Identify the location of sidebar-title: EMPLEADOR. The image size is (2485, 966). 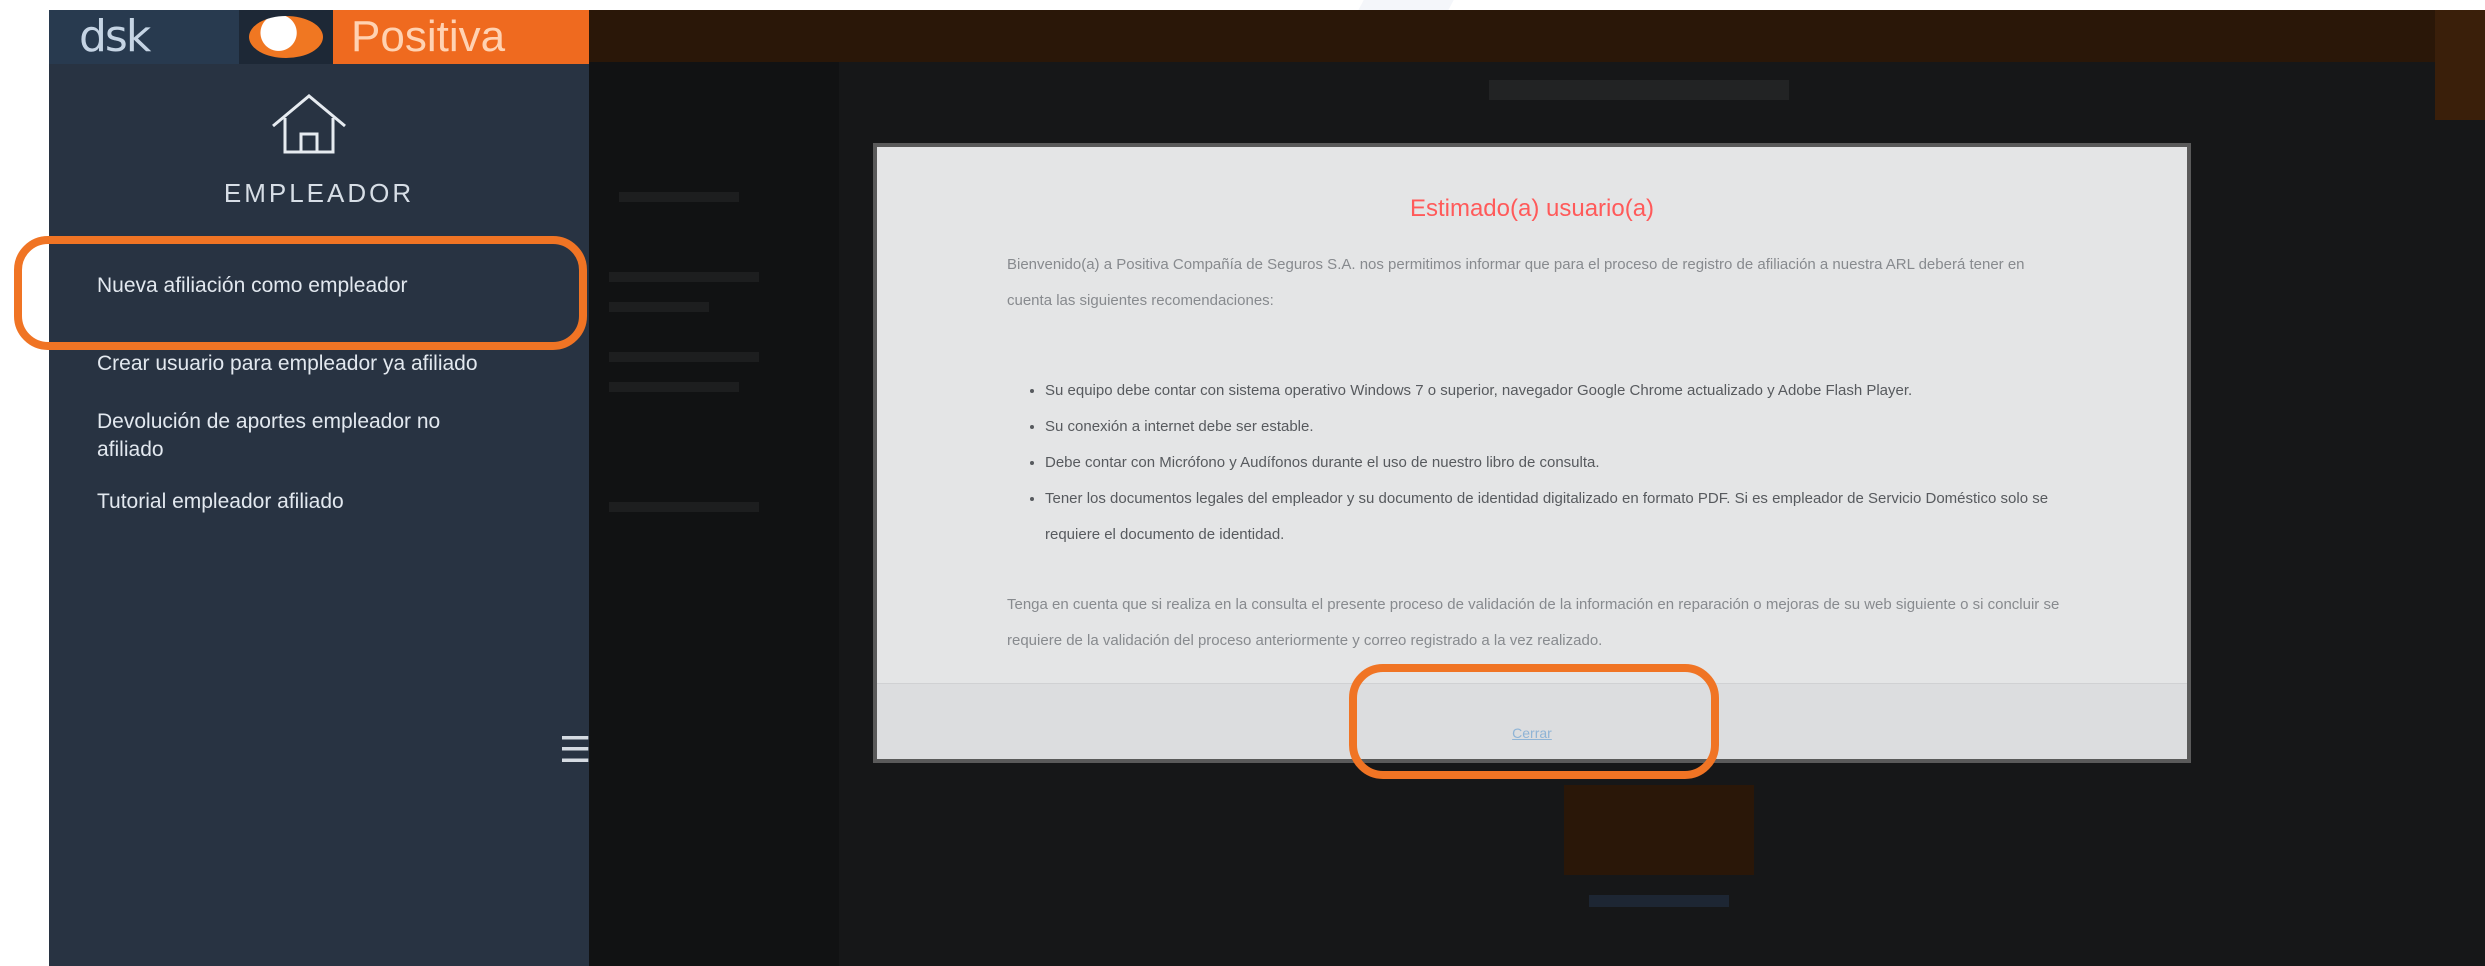
(319, 193).